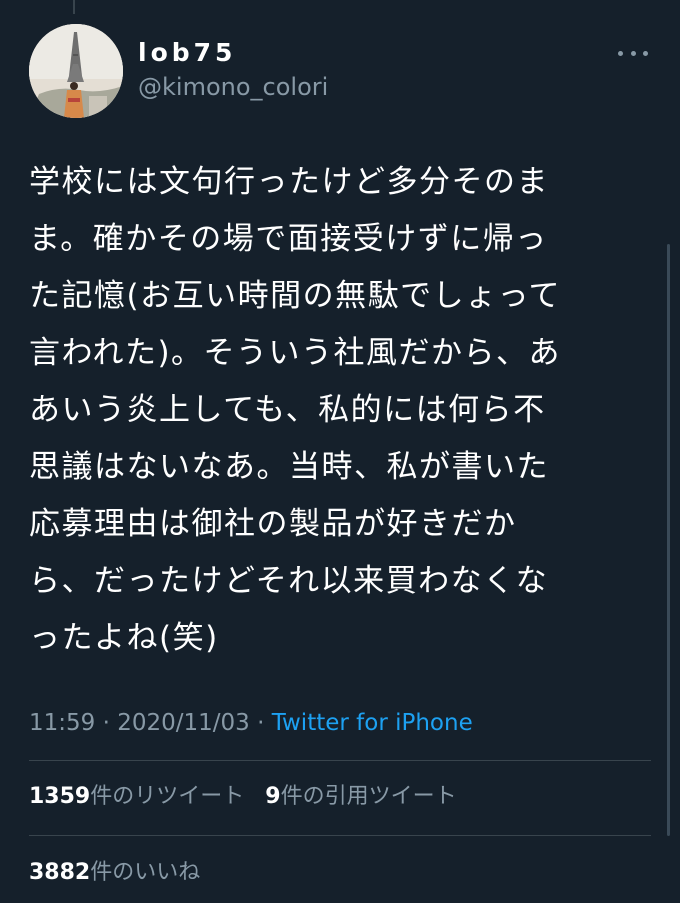 Image resolution: width=680 pixels, height=903 pixels. I want to click on tweet-date: 2020/11/03, so click(183, 723).